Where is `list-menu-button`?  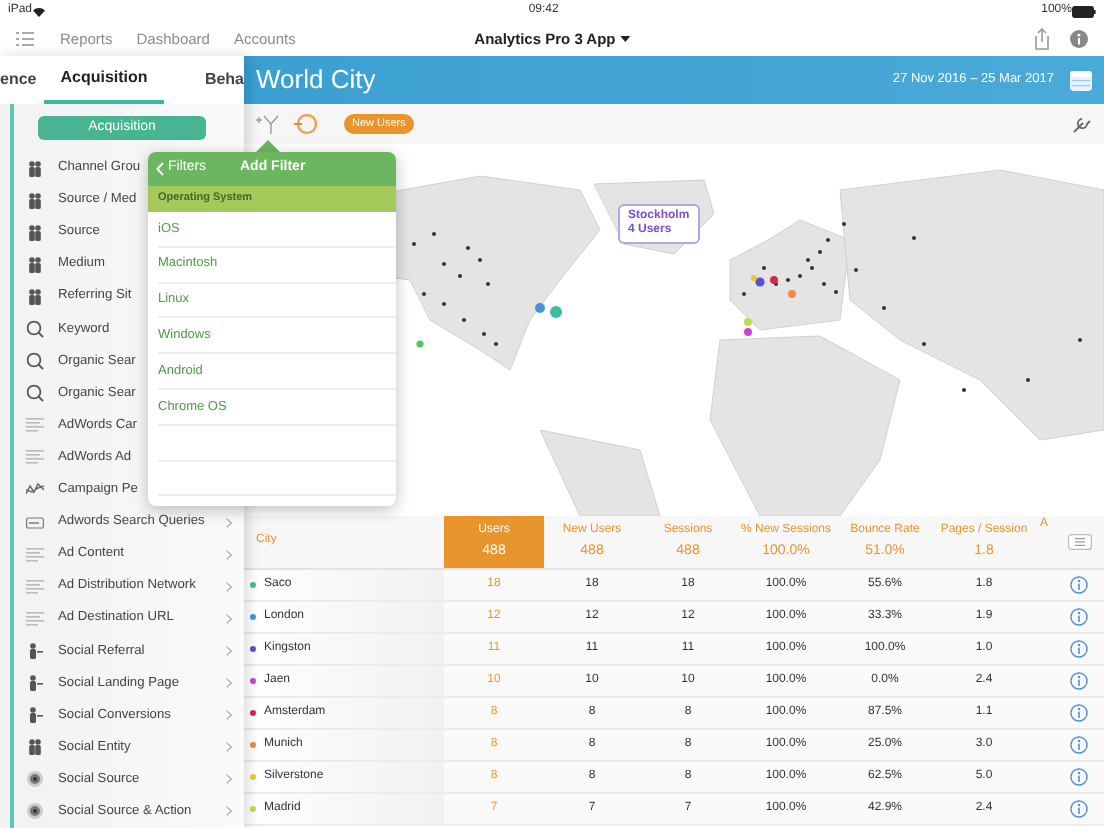 list-menu-button is located at coordinates (1079, 542).